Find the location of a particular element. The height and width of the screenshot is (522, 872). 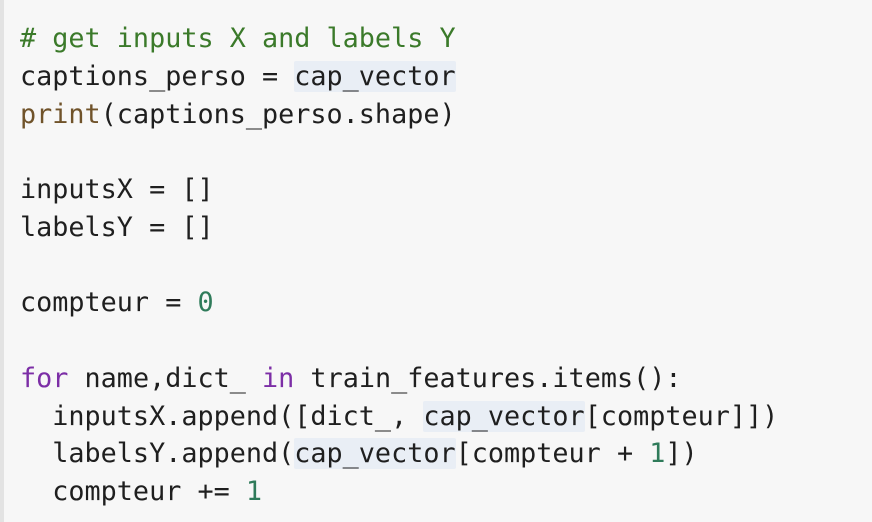

code-token-plain: train_features.items(): is located at coordinates (488, 378).